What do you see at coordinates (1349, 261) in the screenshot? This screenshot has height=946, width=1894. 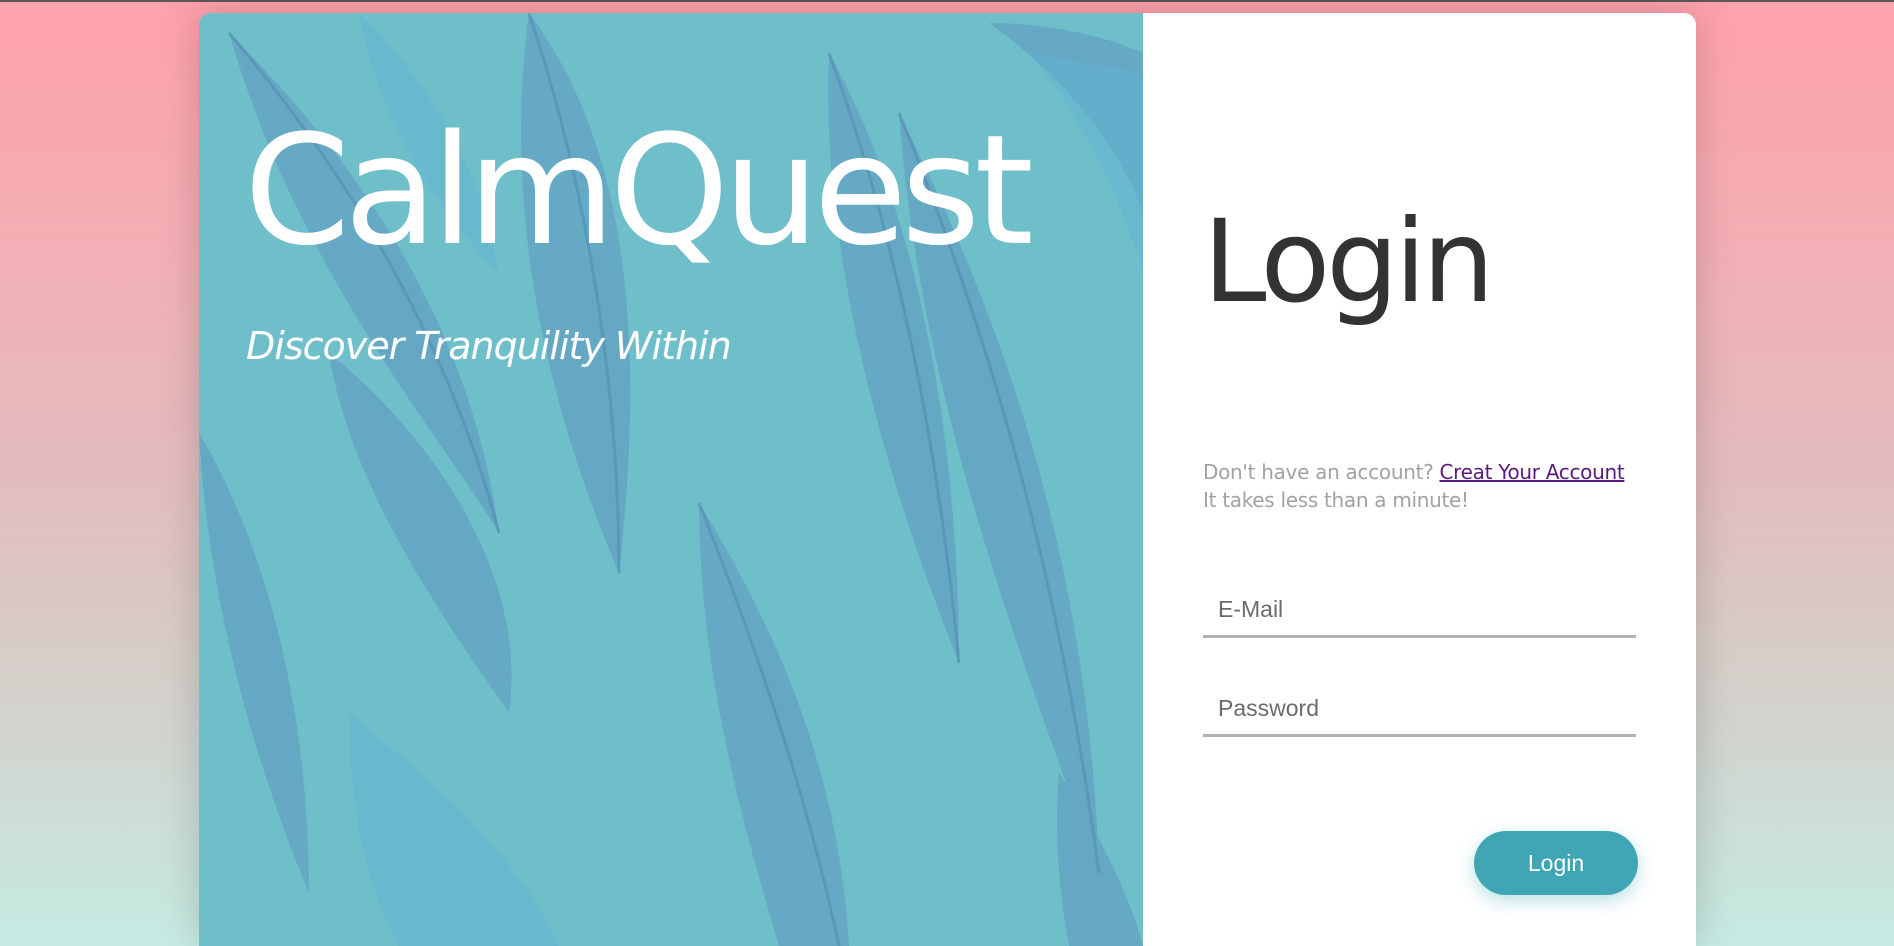 I see `page-title: Login` at bounding box center [1349, 261].